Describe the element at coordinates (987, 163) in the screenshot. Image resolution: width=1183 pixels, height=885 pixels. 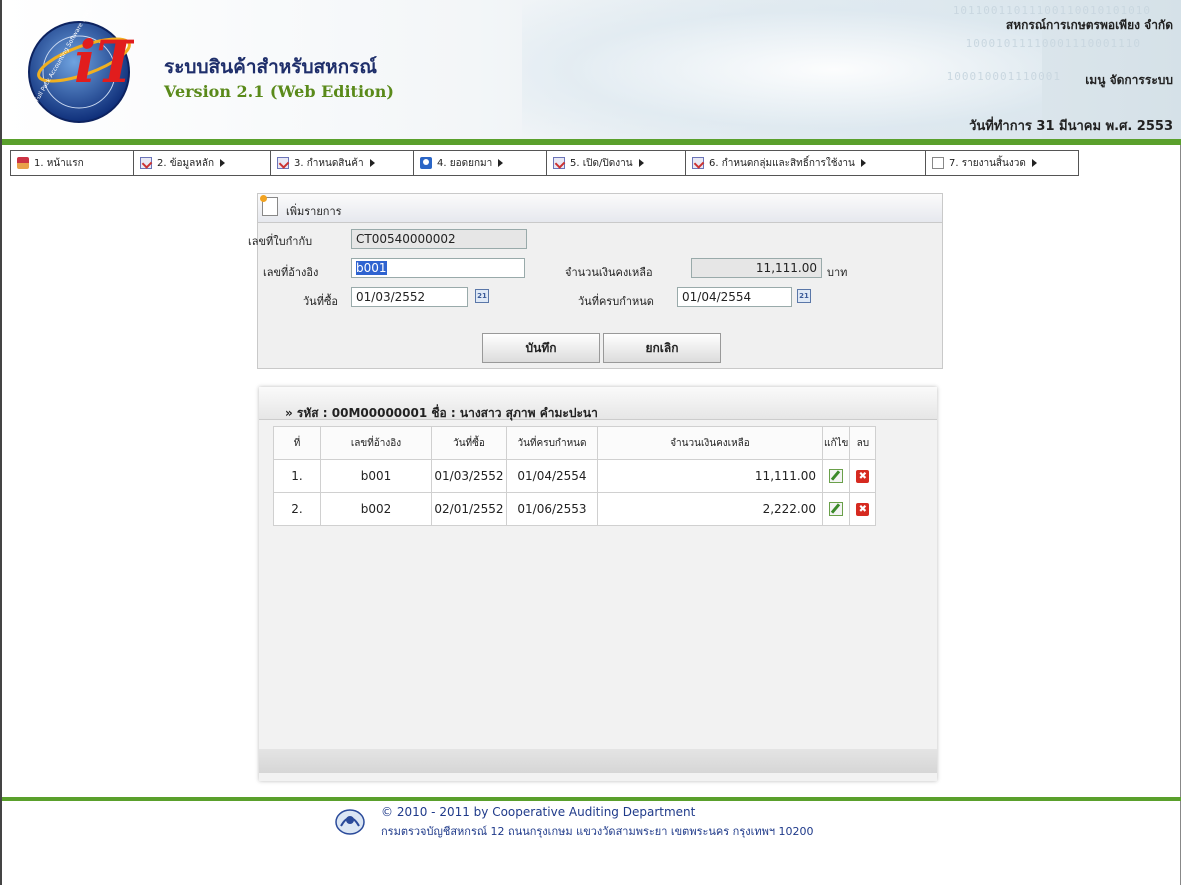
I see `menu-item-label: 7. รายงานสิ้นงวด` at that location.